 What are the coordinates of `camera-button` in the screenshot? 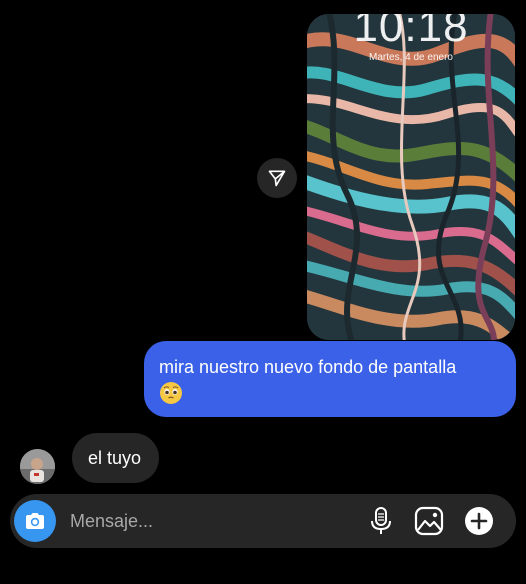 It's located at (35, 521).